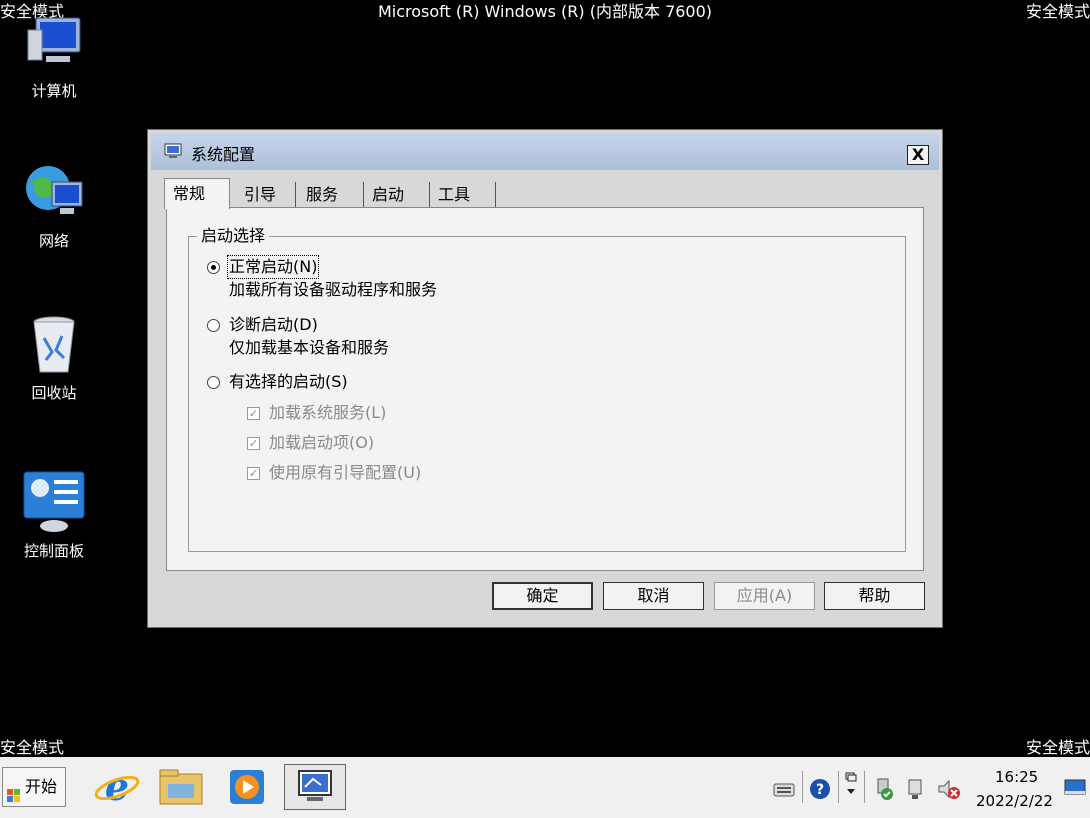 This screenshot has height=818, width=1090. I want to click on usb-safe-remove-icon, so click(884, 789).